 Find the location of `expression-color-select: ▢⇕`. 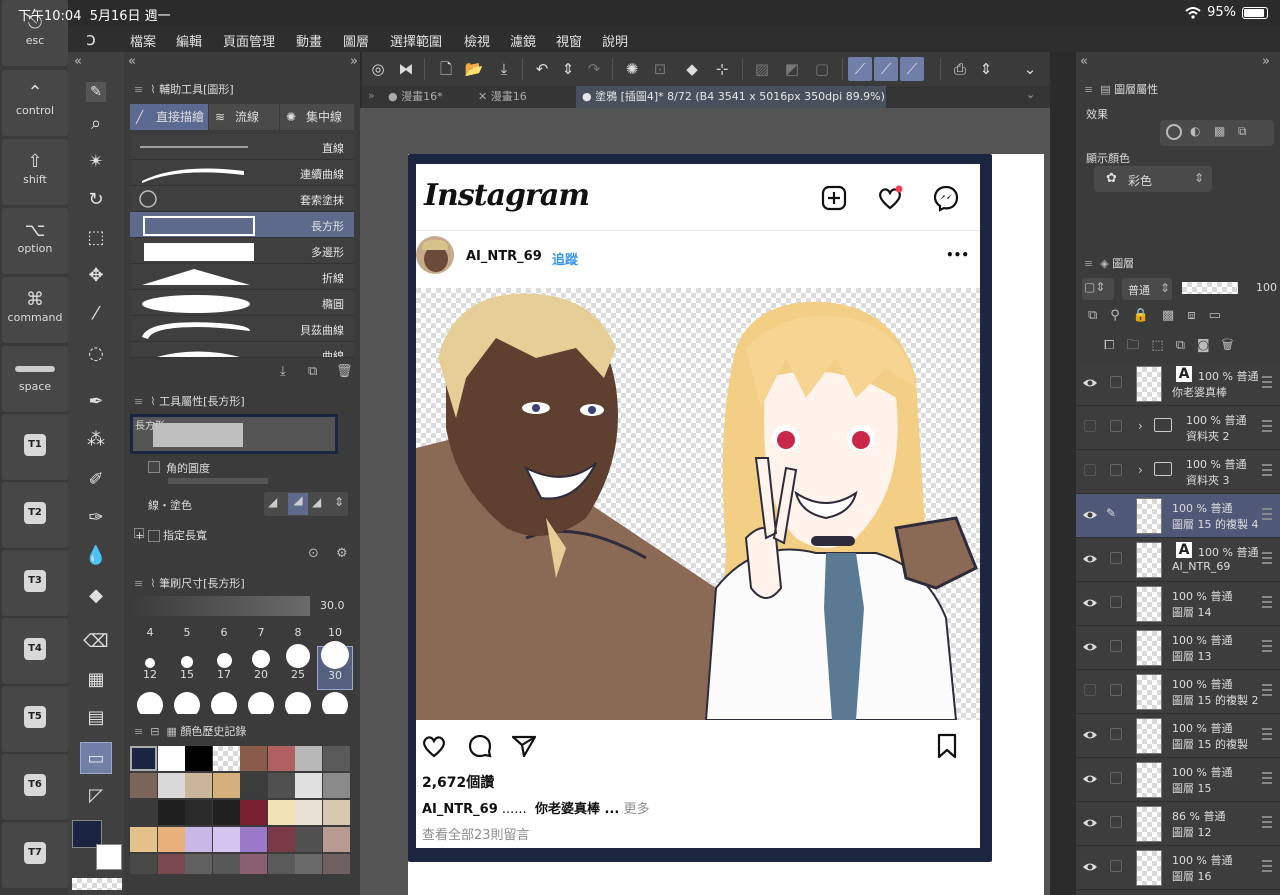

expression-color-select: ▢⇕ is located at coordinates (1098, 289).